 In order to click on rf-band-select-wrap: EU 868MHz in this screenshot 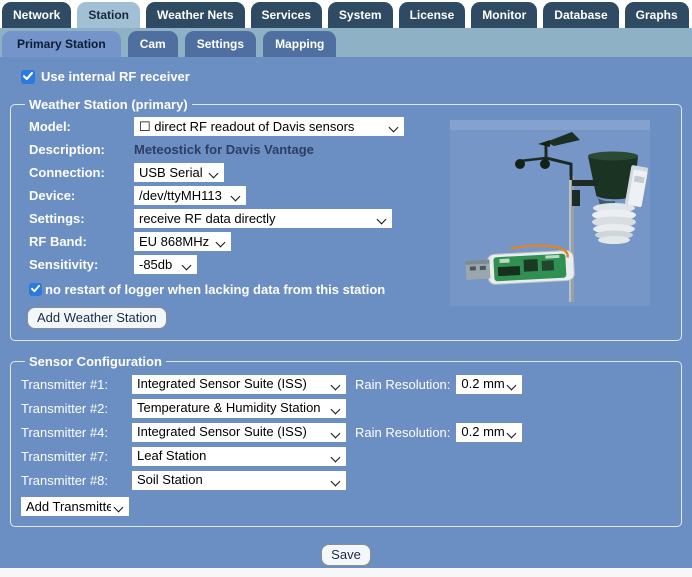, I will do `click(182, 241)`.